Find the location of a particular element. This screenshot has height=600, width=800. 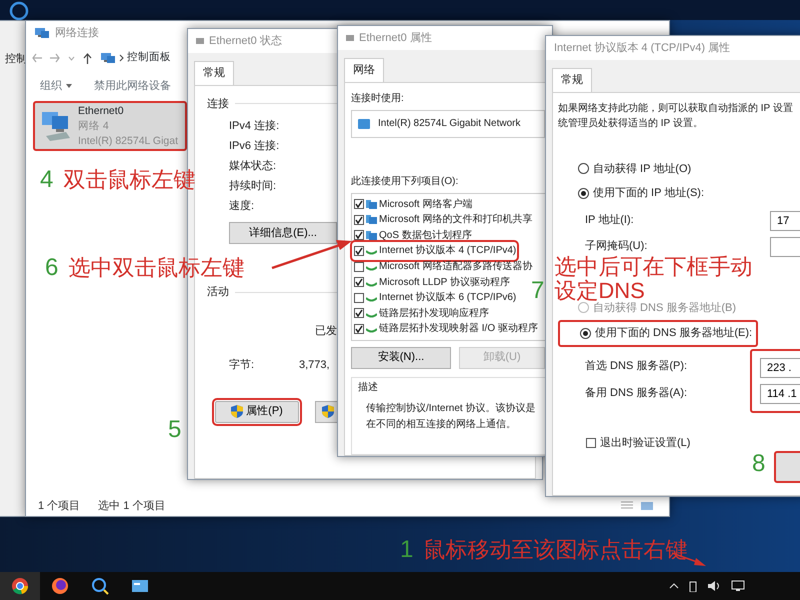

byte-count: 3,773, is located at coordinates (314, 365).